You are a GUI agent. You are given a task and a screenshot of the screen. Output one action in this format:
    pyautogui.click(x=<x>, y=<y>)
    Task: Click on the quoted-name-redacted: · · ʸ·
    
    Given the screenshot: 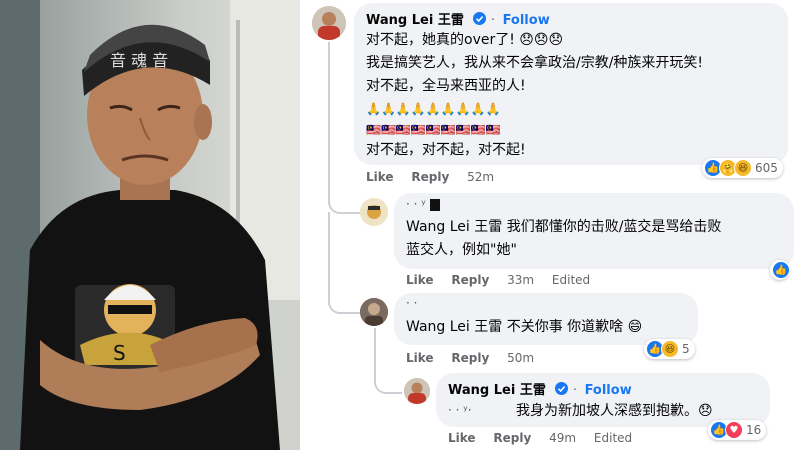 What is the action you would take?
    pyautogui.click(x=460, y=410)
    